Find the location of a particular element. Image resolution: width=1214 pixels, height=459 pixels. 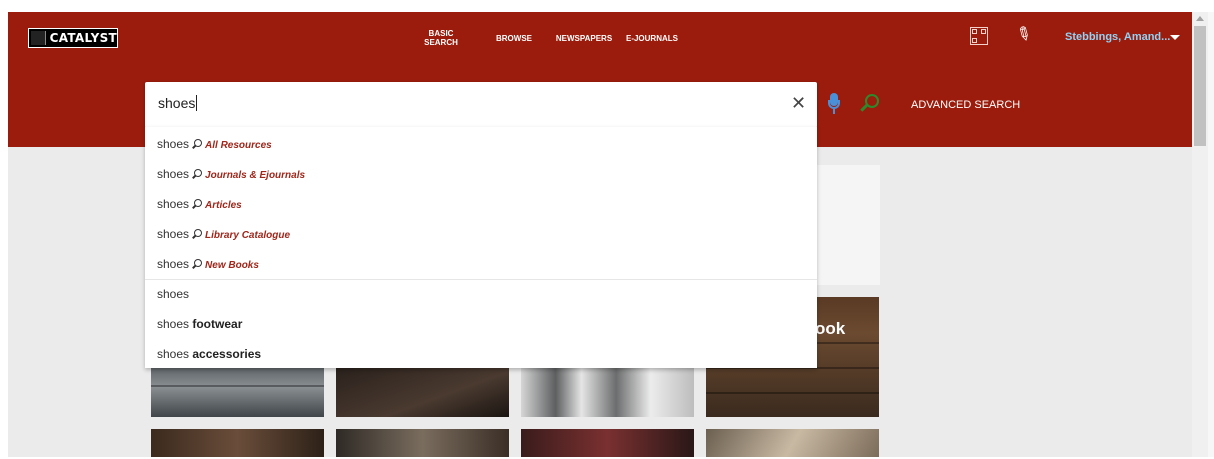

qr-code-icon is located at coordinates (979, 36).